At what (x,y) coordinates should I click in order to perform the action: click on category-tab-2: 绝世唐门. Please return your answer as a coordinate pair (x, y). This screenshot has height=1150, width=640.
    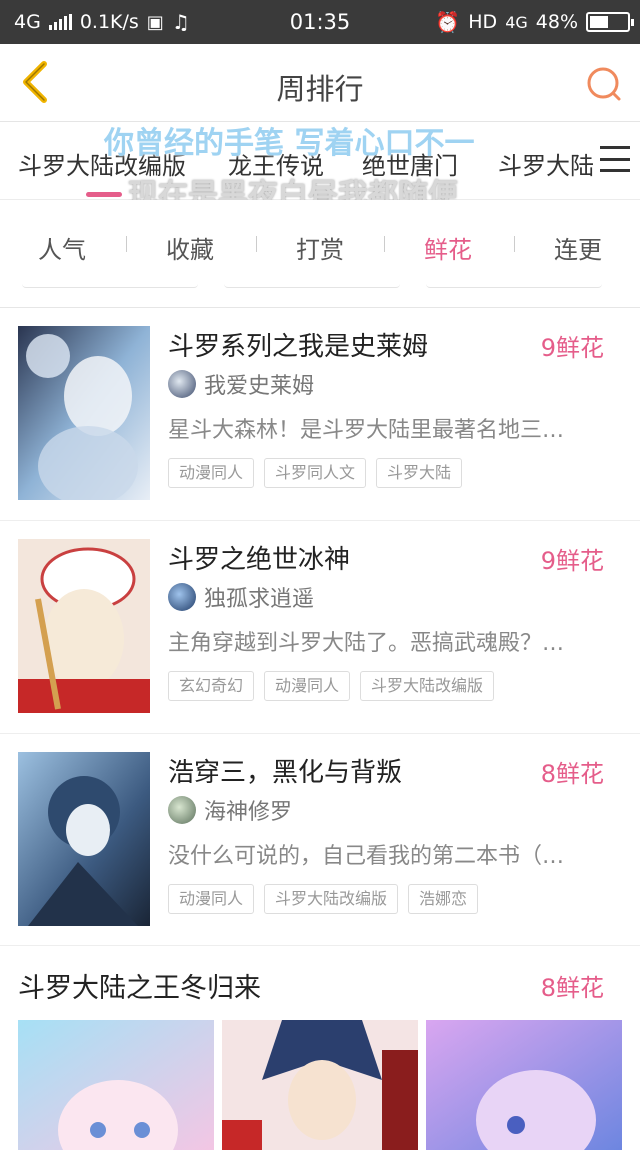
    Looking at the image, I should click on (410, 163).